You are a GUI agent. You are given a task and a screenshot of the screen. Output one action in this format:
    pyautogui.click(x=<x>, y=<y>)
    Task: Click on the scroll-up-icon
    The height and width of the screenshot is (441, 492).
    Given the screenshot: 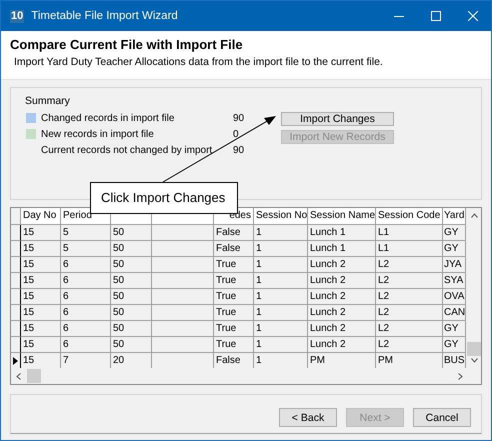 What is the action you would take?
    pyautogui.click(x=474, y=215)
    